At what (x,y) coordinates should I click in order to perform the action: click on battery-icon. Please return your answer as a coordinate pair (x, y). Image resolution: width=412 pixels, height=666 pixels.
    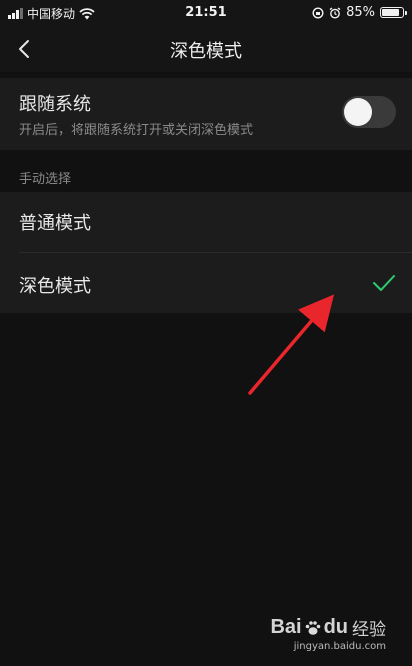
    Looking at the image, I should click on (393, 12).